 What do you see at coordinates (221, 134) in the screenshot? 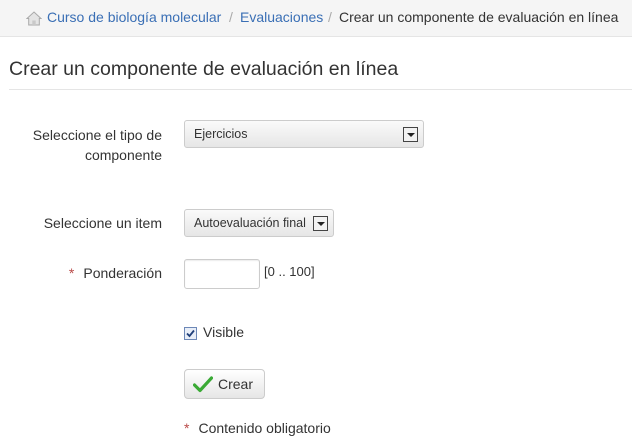
I see `tipo-componente-value: Ejercicios` at bounding box center [221, 134].